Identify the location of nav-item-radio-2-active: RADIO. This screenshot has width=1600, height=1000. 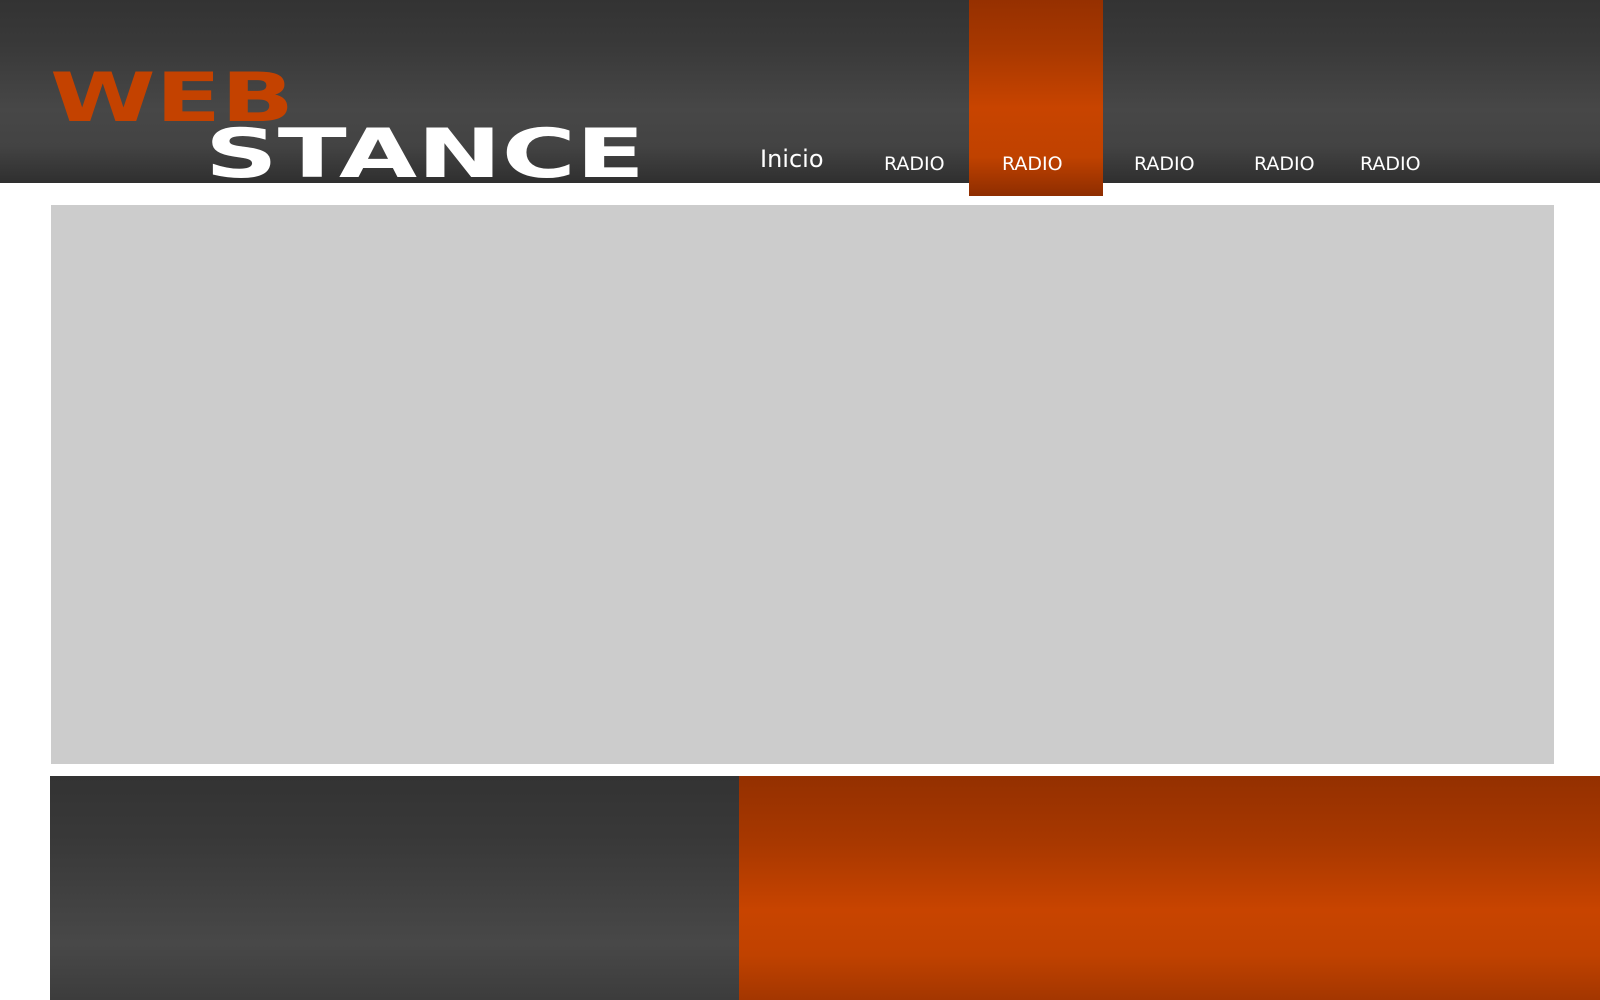
(1032, 164).